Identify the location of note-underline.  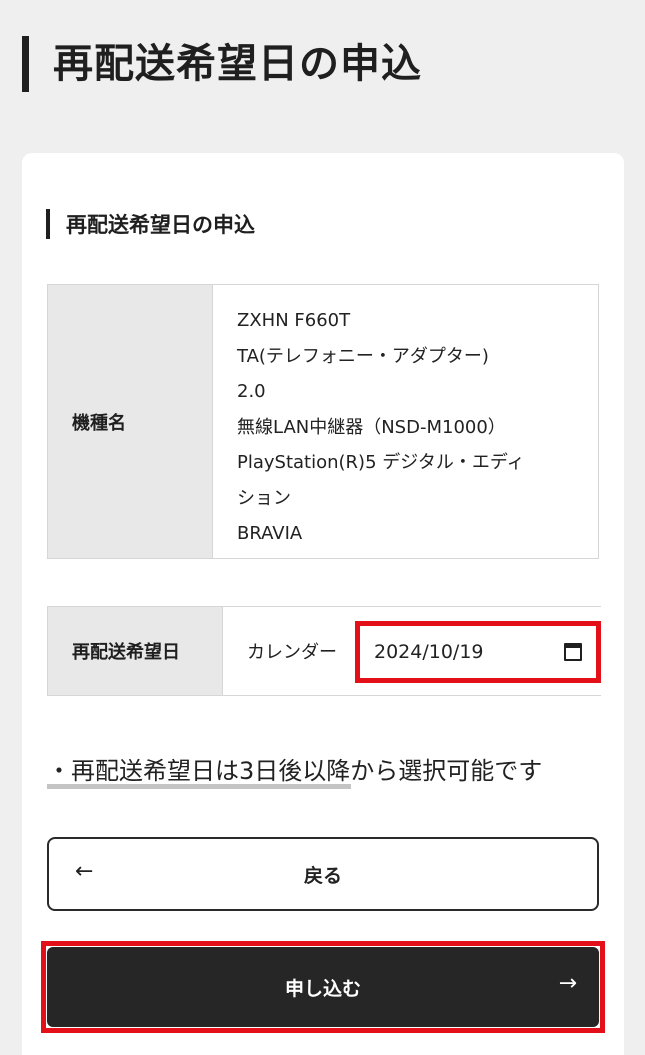
(199, 786).